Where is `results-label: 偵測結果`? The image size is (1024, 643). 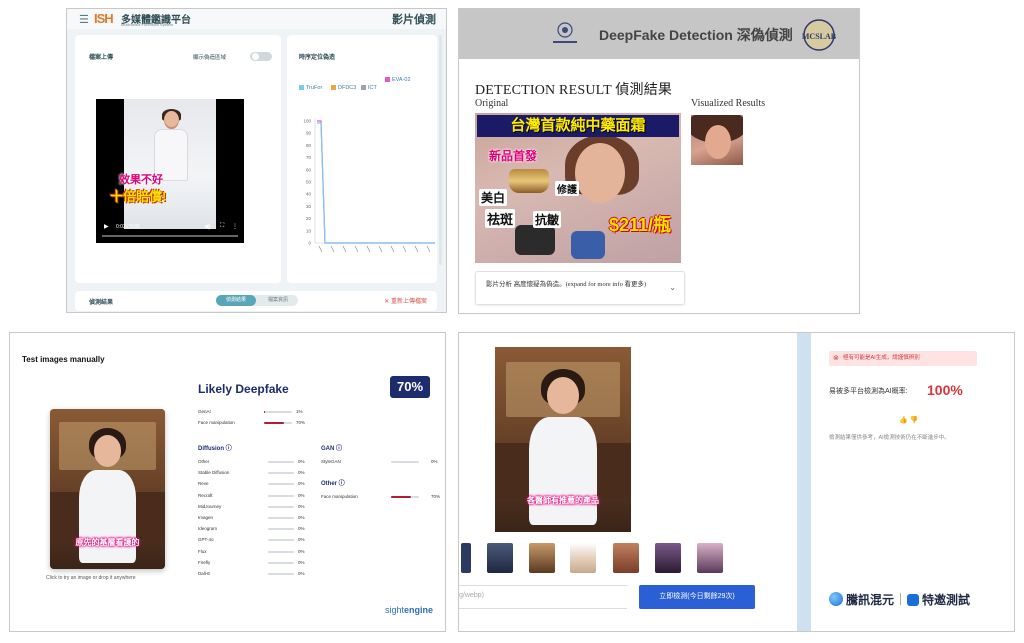 results-label: 偵測結果 is located at coordinates (101, 303).